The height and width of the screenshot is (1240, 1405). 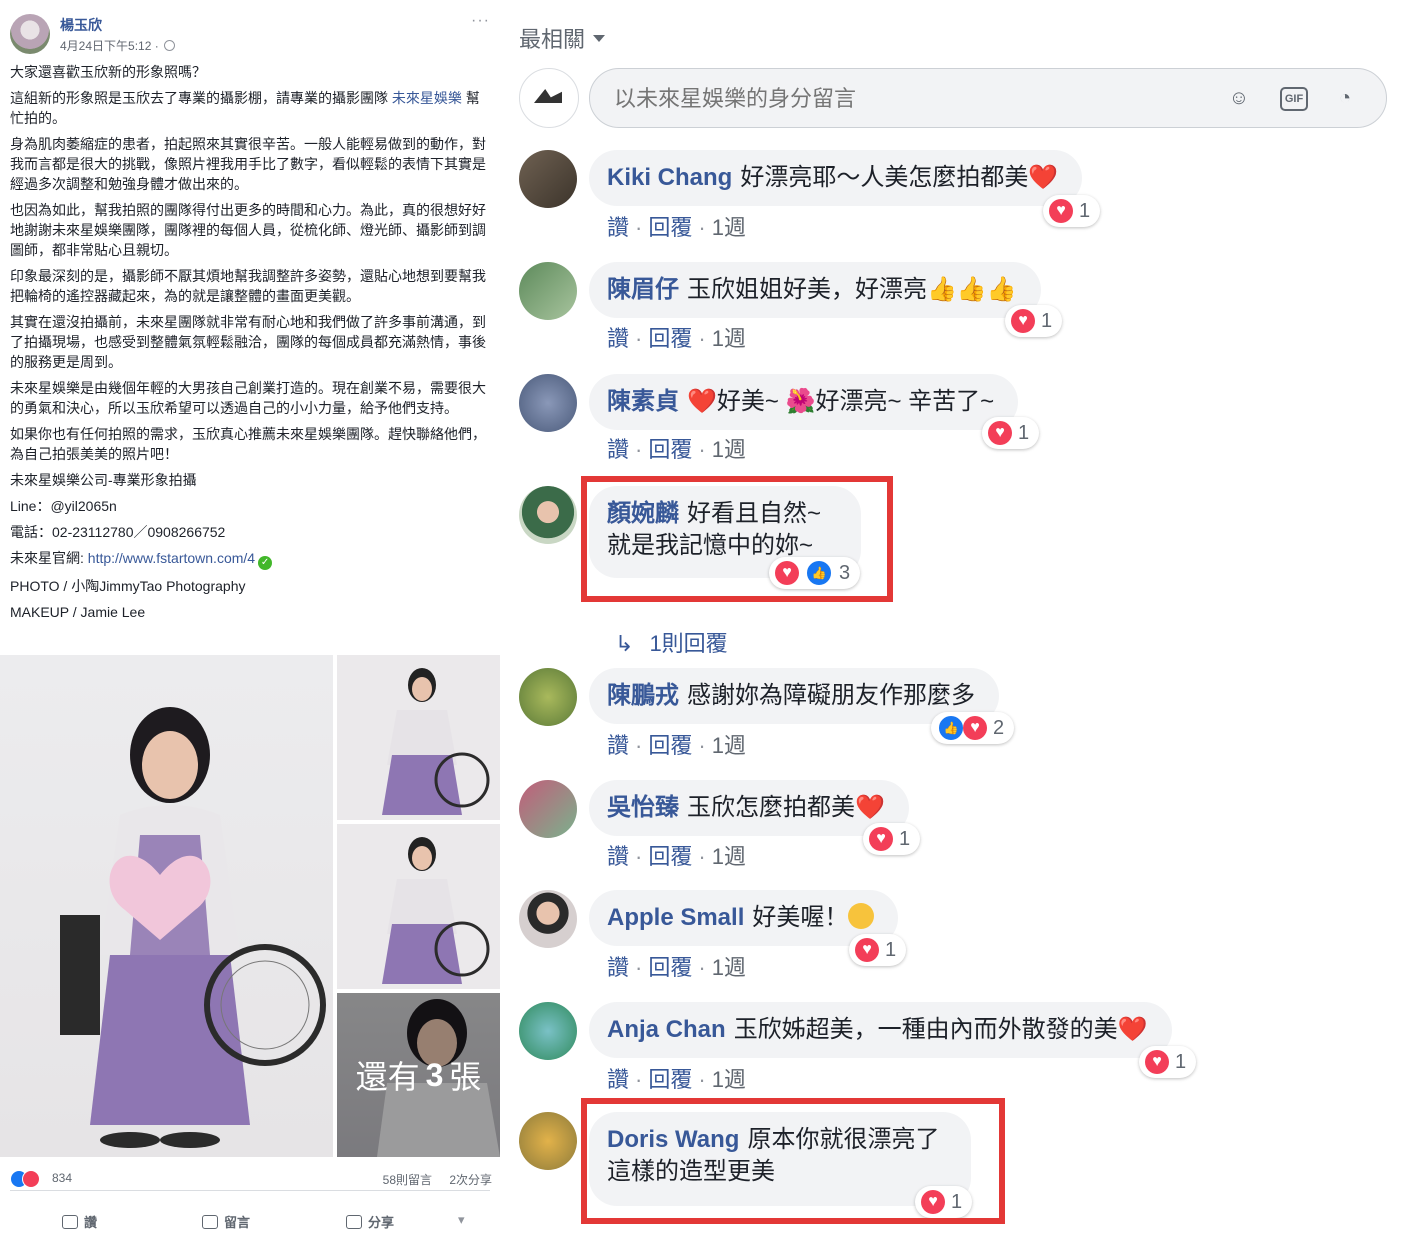 What do you see at coordinates (666, 1029) in the screenshot?
I see `commenter-name: Anja Chan` at bounding box center [666, 1029].